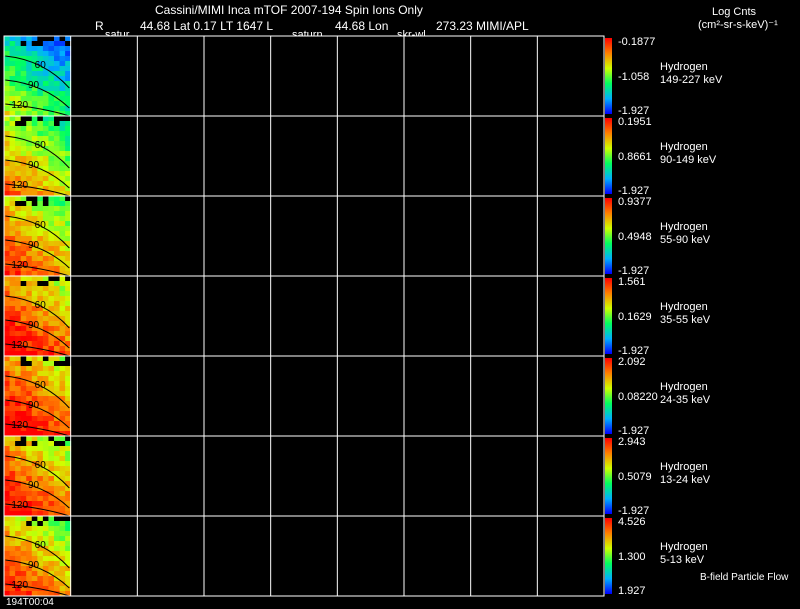 The width and height of the screenshot is (800, 609). What do you see at coordinates (19, 105) in the screenshot?
I see `contour-label: 120` at bounding box center [19, 105].